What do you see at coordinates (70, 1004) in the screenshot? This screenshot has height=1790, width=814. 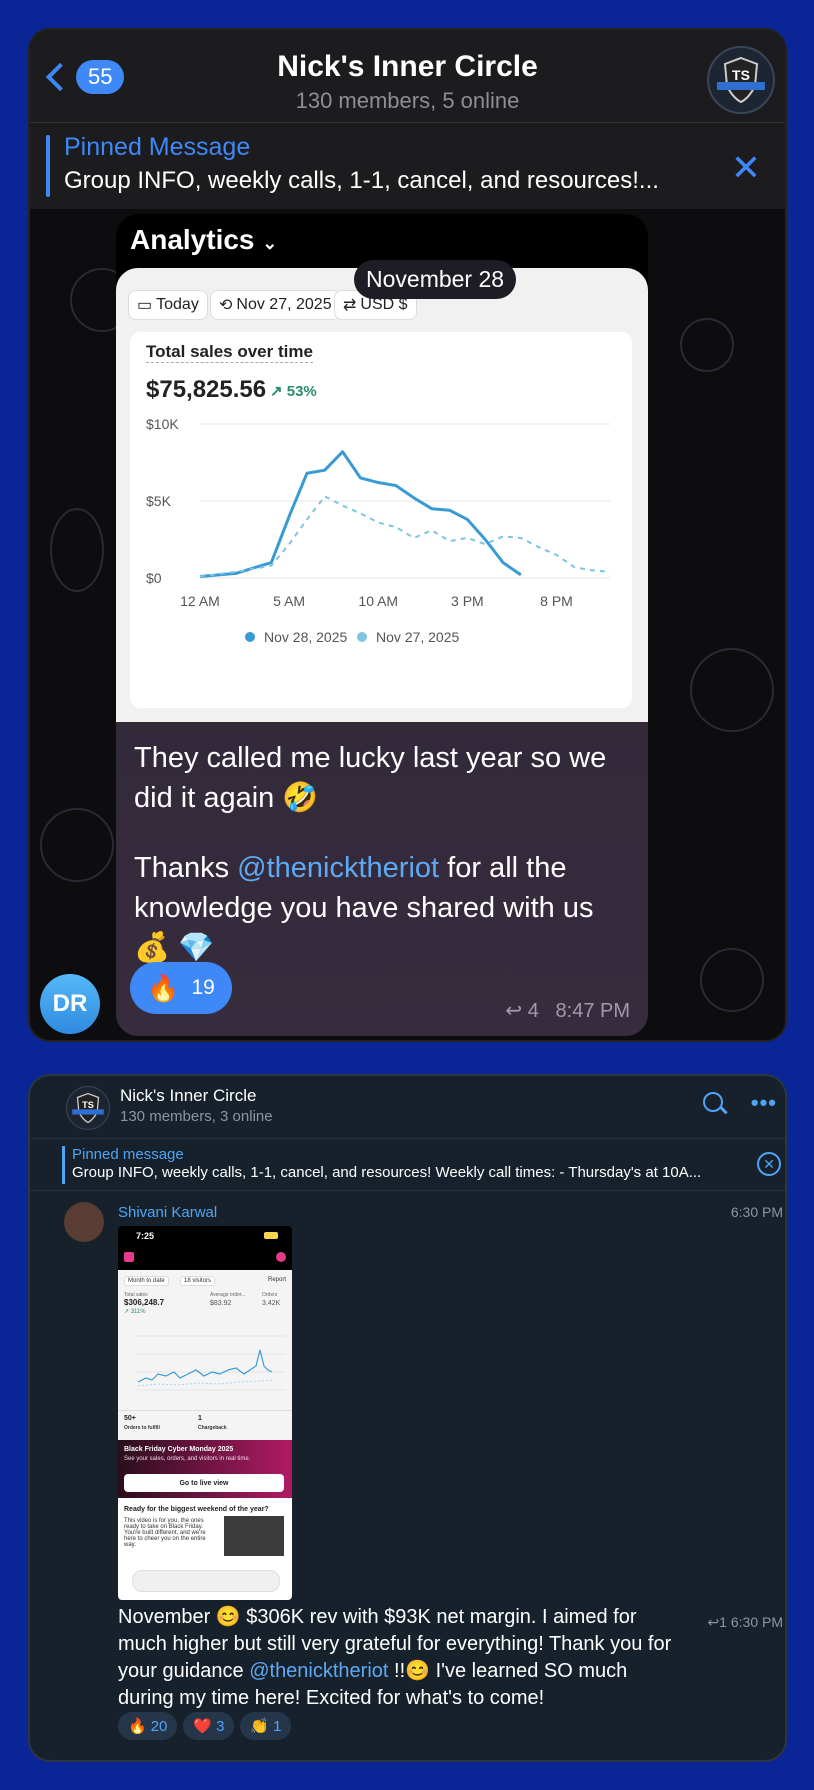 I see `sender-avatar: DR` at bounding box center [70, 1004].